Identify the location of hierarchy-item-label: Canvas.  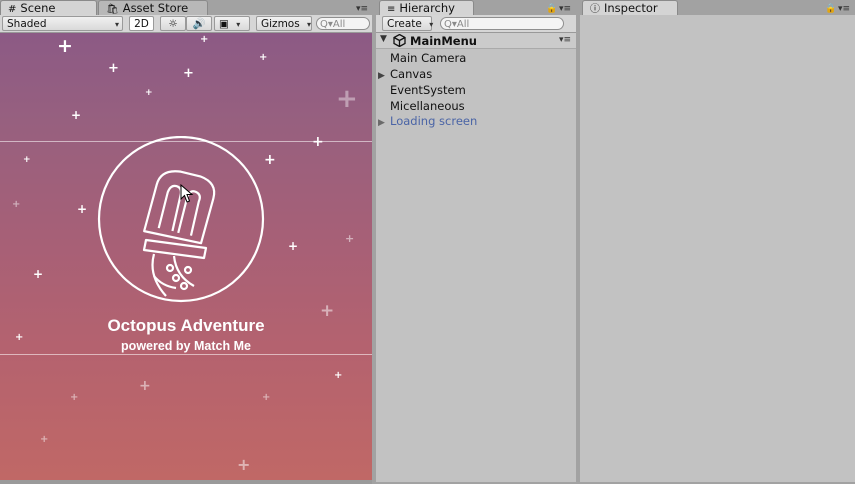
(411, 74).